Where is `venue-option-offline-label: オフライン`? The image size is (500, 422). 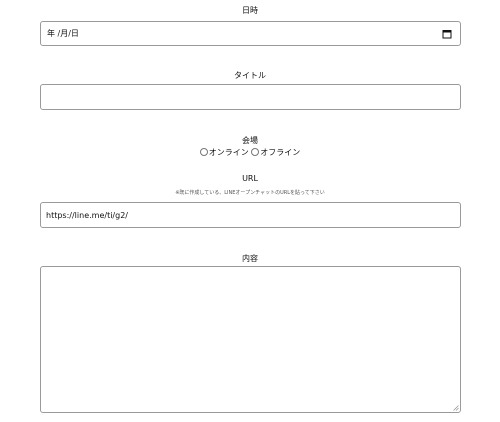
venue-option-offline-label: オフライン is located at coordinates (280, 152).